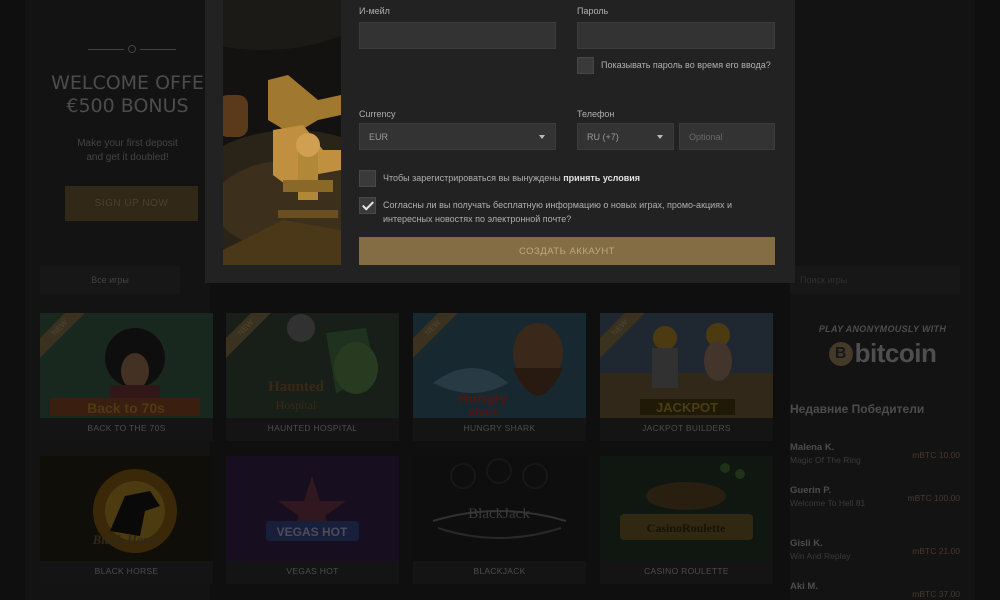 The image size is (1000, 600). I want to click on newsletter-checkbox, so click(367, 205).